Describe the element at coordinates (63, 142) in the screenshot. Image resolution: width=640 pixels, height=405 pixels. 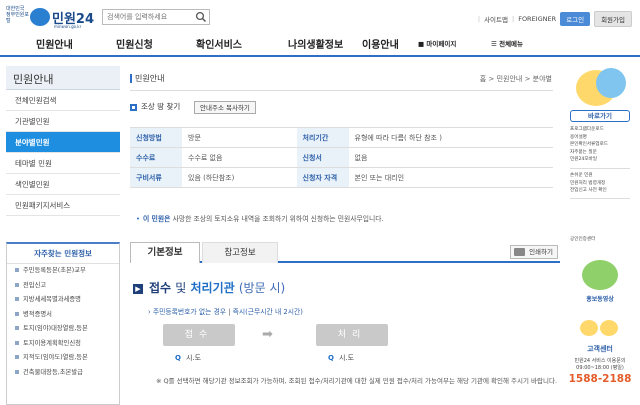
I see `sidebar-item-by-field: 분야별민원` at that location.